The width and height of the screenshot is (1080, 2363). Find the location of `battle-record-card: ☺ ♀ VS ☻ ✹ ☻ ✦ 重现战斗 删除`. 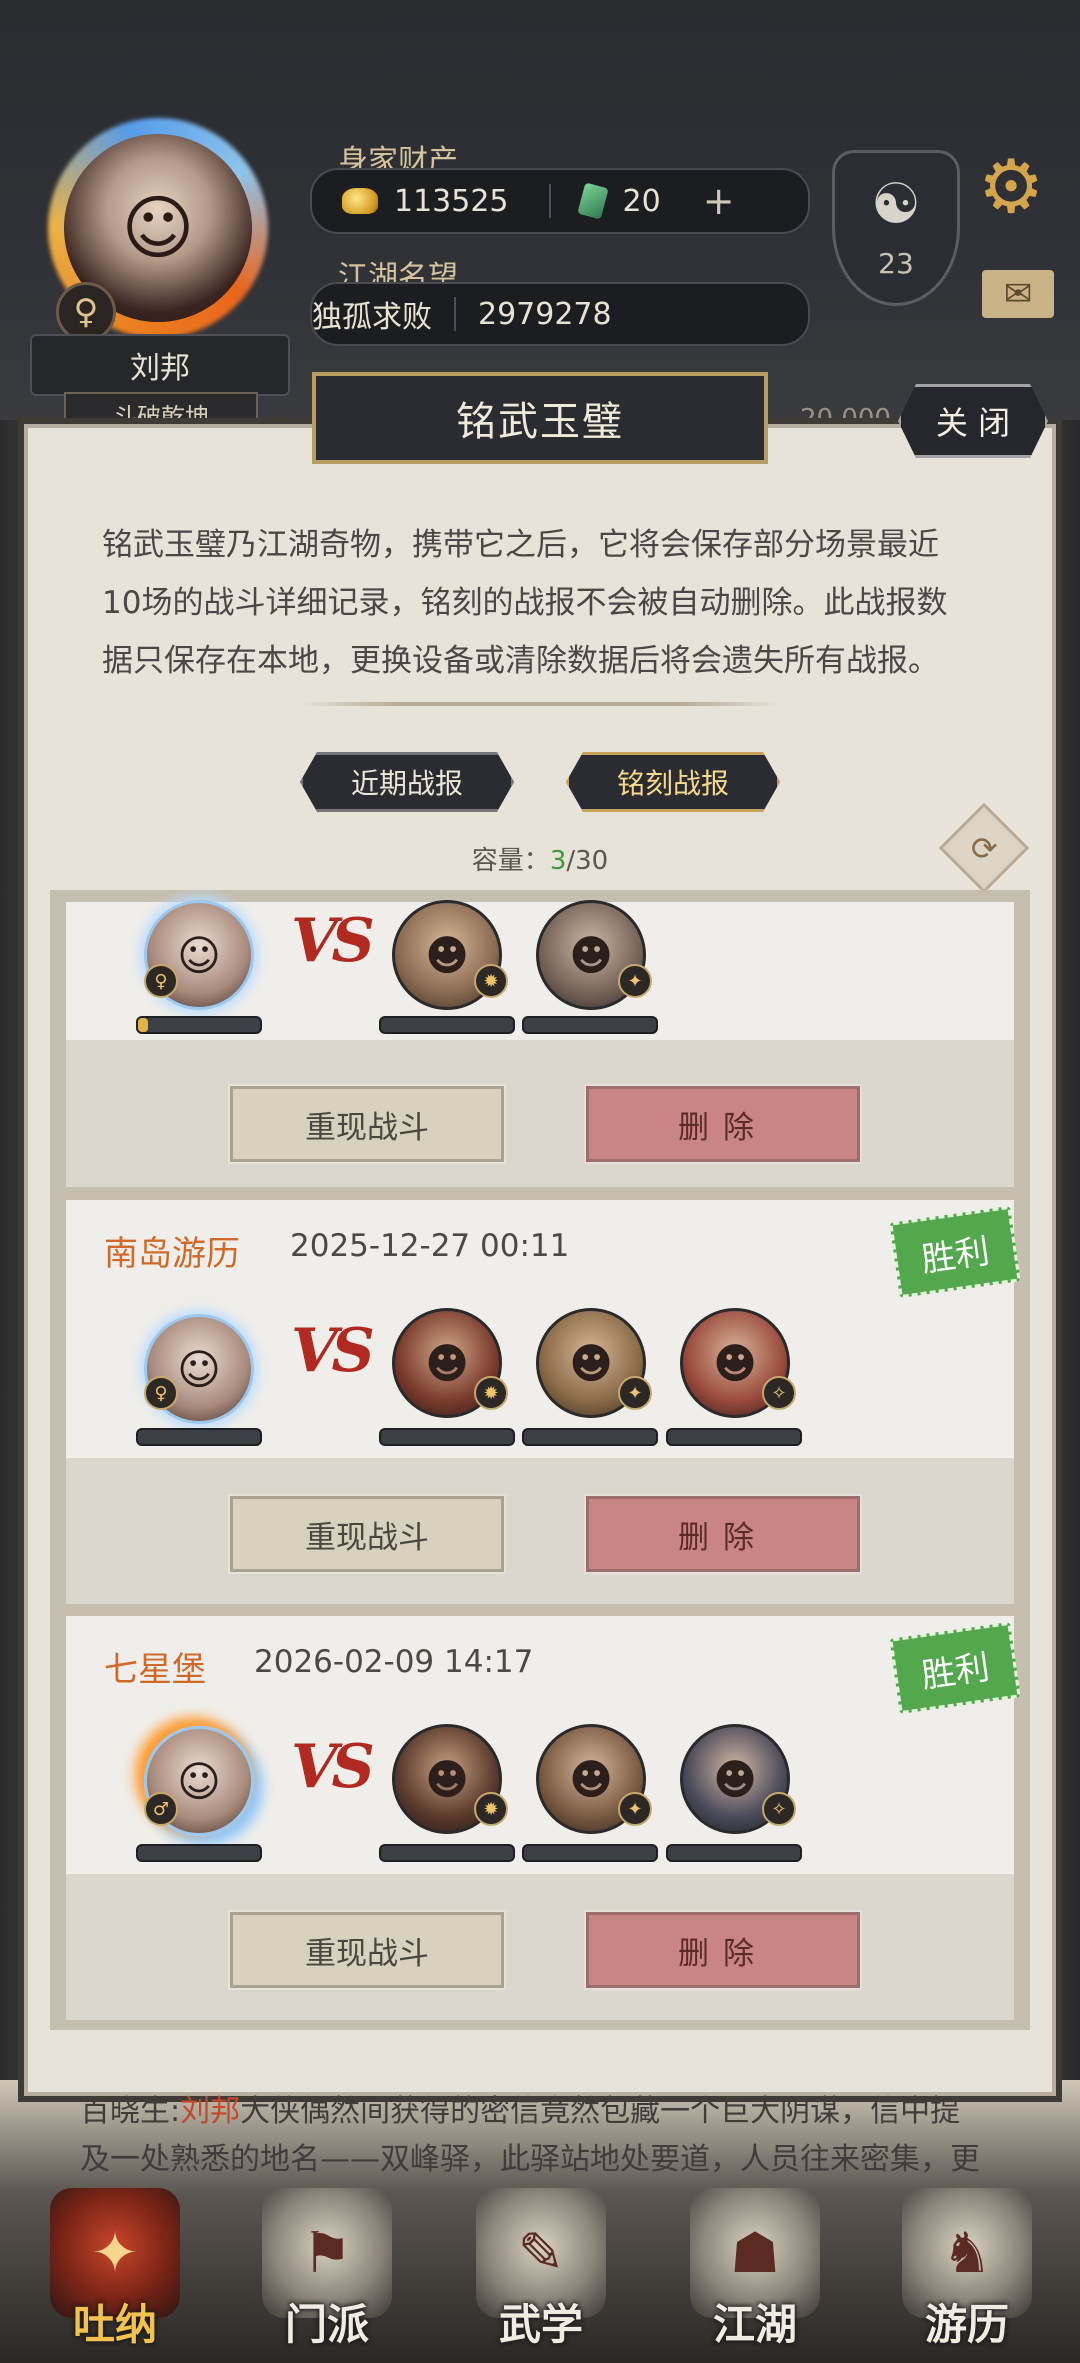

battle-record-card: ☺ ♀ VS ☻ ✹ ☻ ✦ 重现战斗 删除 is located at coordinates (540, 1043).